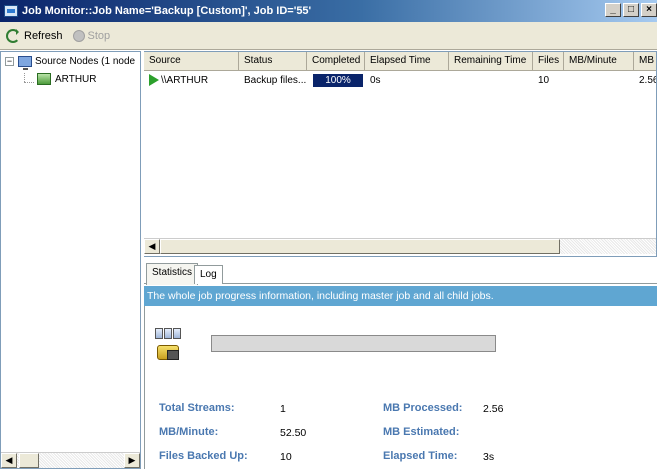 This screenshot has width=657, height=469. I want to click on minimize-button: _, so click(613, 10).